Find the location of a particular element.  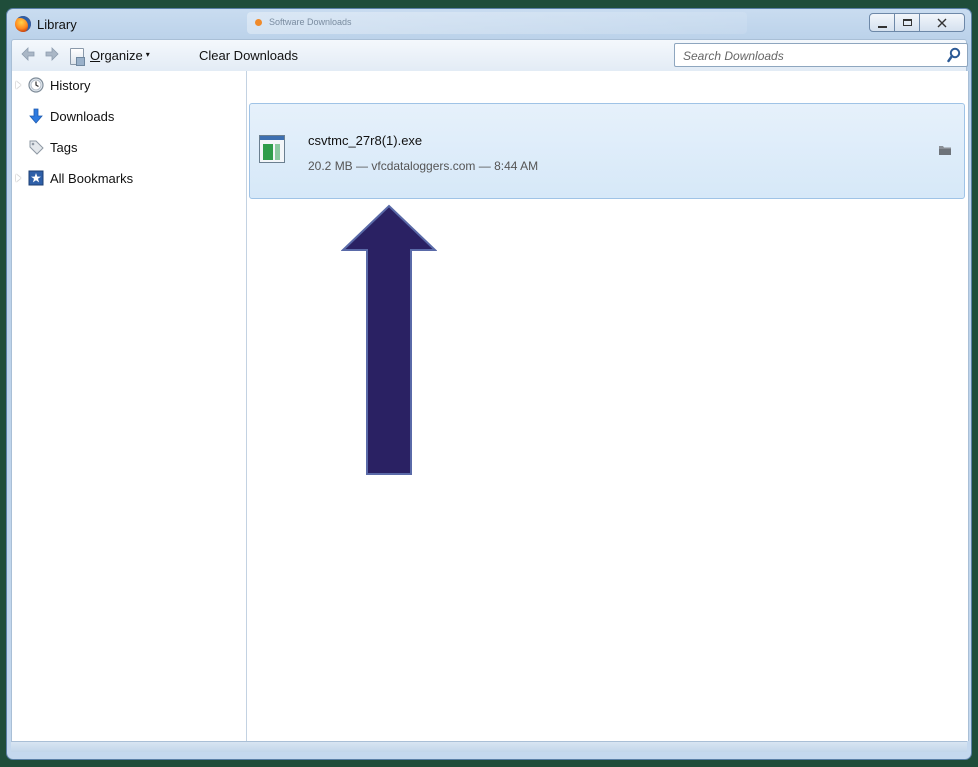

close-icon is located at coordinates (942, 22).